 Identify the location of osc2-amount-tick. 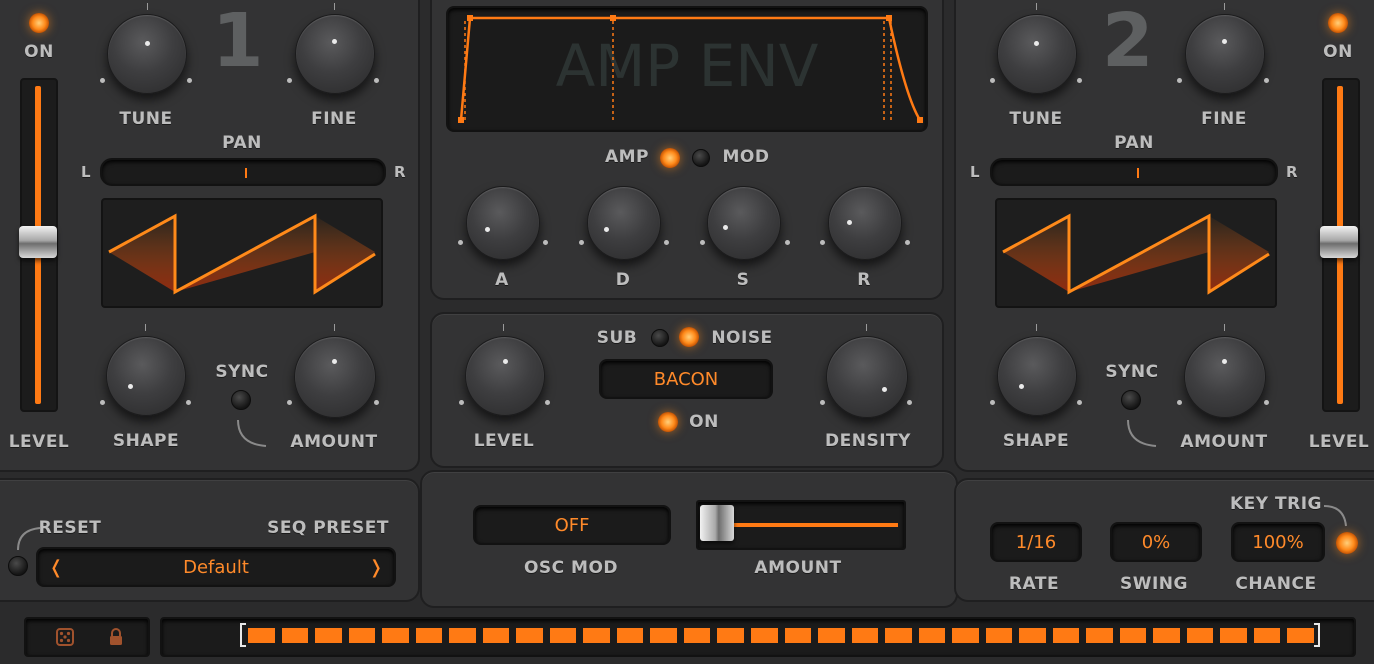
(1224, 327).